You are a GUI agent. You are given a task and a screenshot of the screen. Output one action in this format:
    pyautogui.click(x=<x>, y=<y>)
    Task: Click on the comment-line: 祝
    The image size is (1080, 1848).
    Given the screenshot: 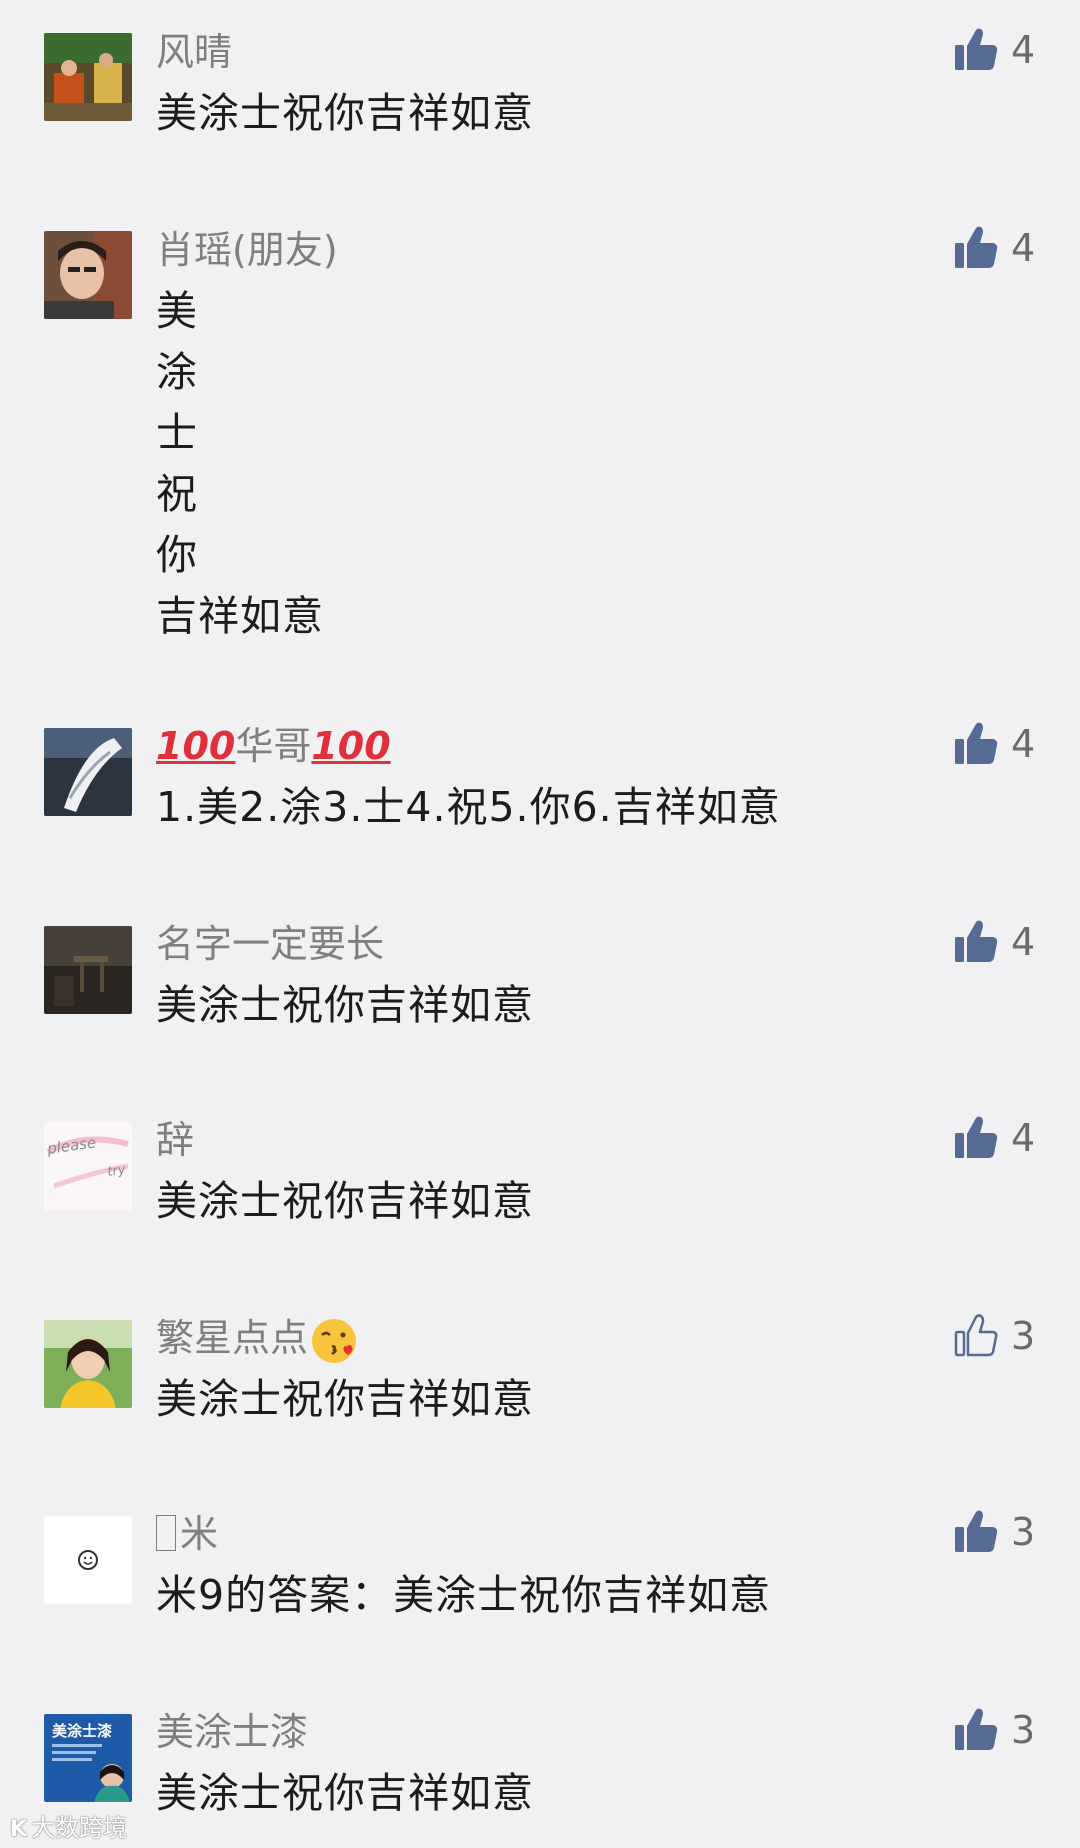 What is the action you would take?
    pyautogui.click(x=177, y=494)
    